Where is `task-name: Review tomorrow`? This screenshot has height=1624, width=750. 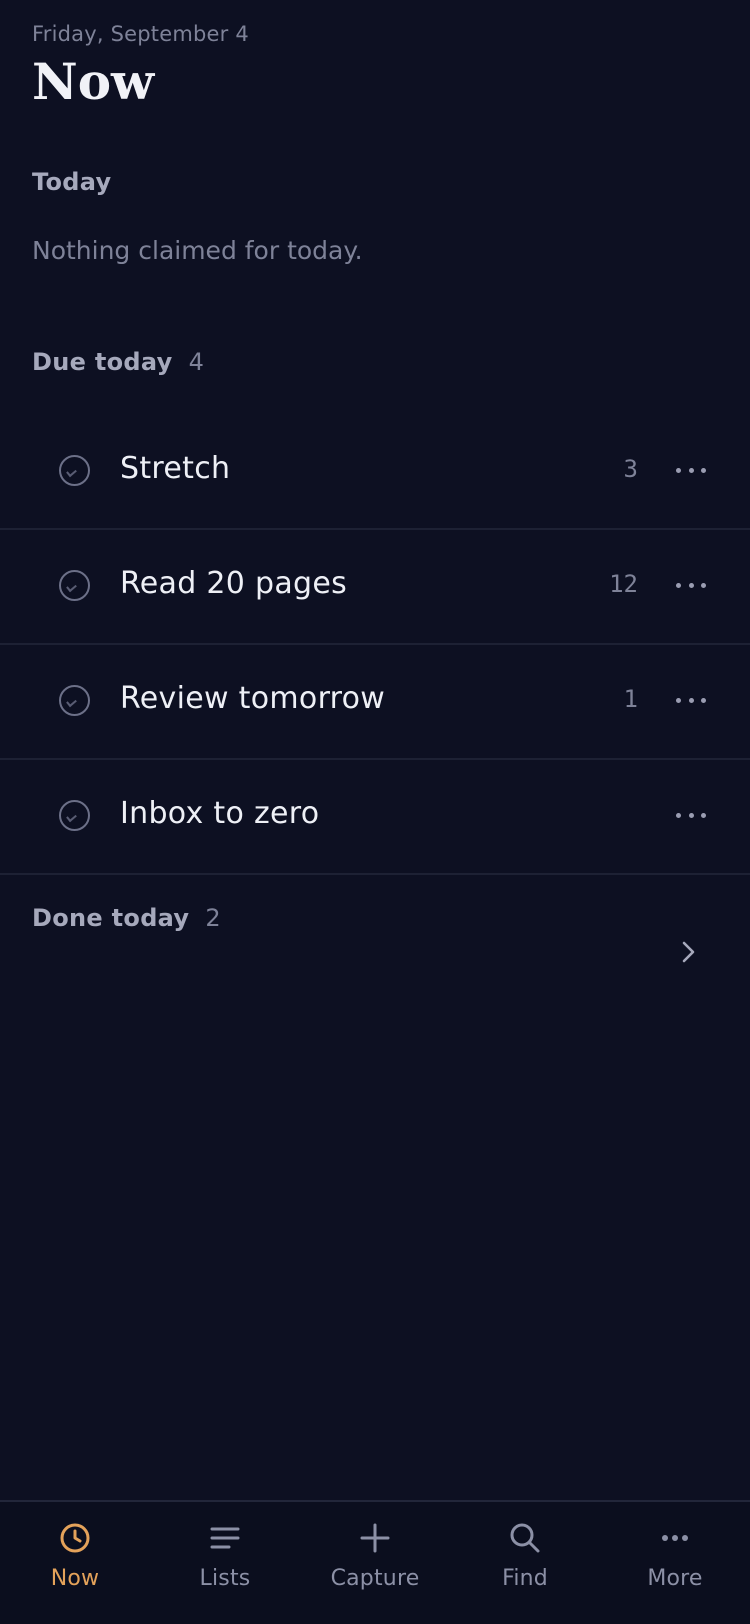 task-name: Review tomorrow is located at coordinates (253, 698).